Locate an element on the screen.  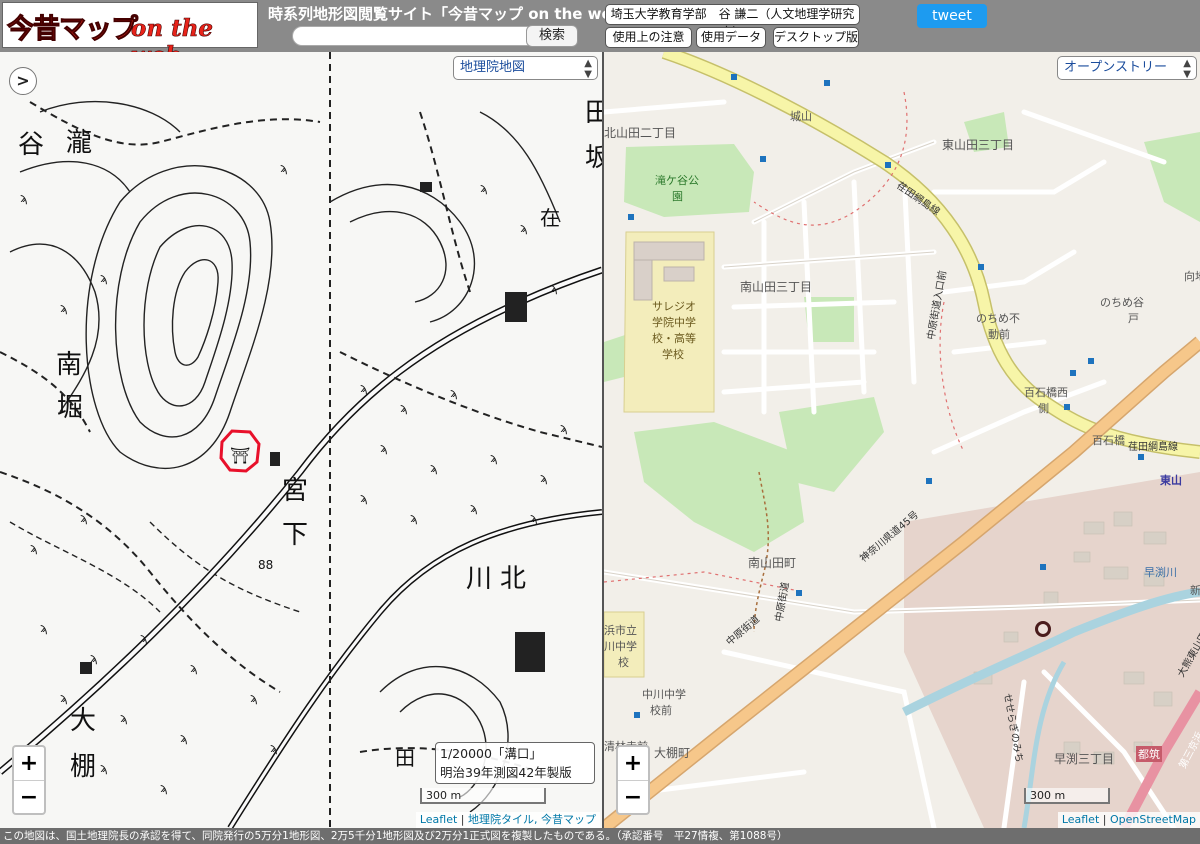
map-label: 南 is located at coordinates (69, 365).